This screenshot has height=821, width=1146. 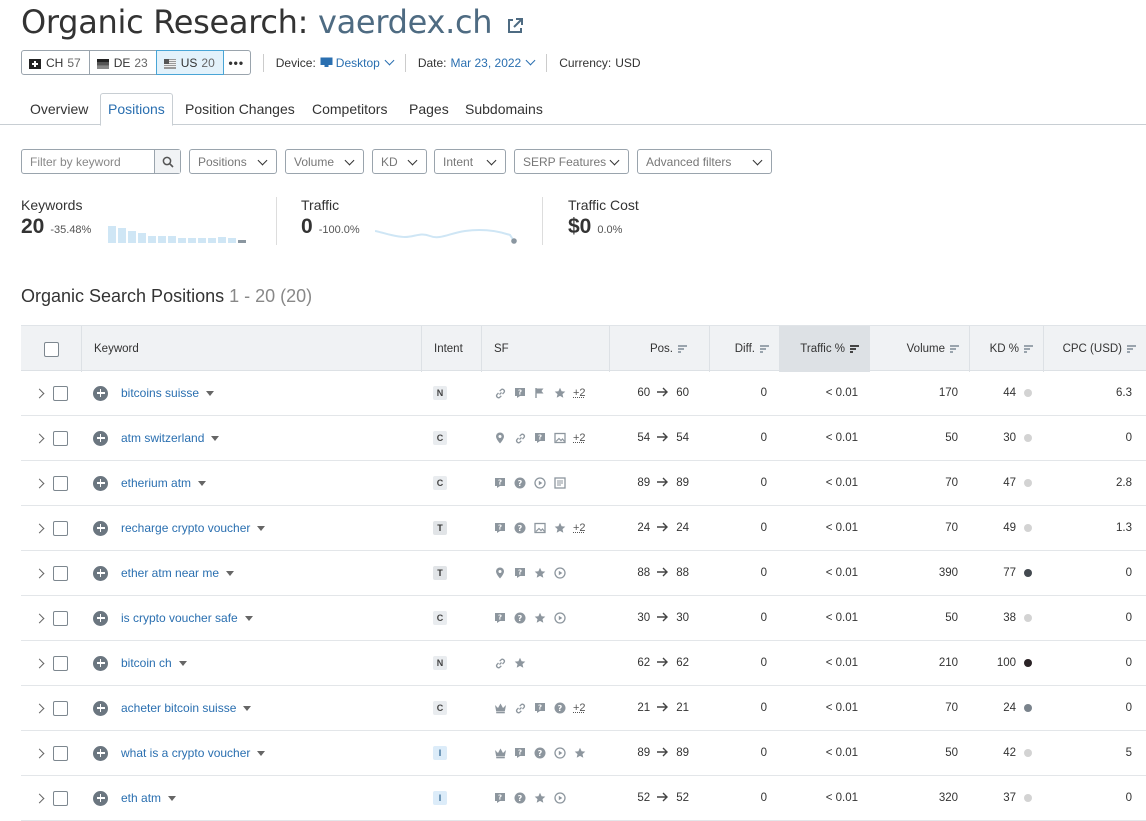 I want to click on keyword-link: eth atm, so click(x=141, y=798).